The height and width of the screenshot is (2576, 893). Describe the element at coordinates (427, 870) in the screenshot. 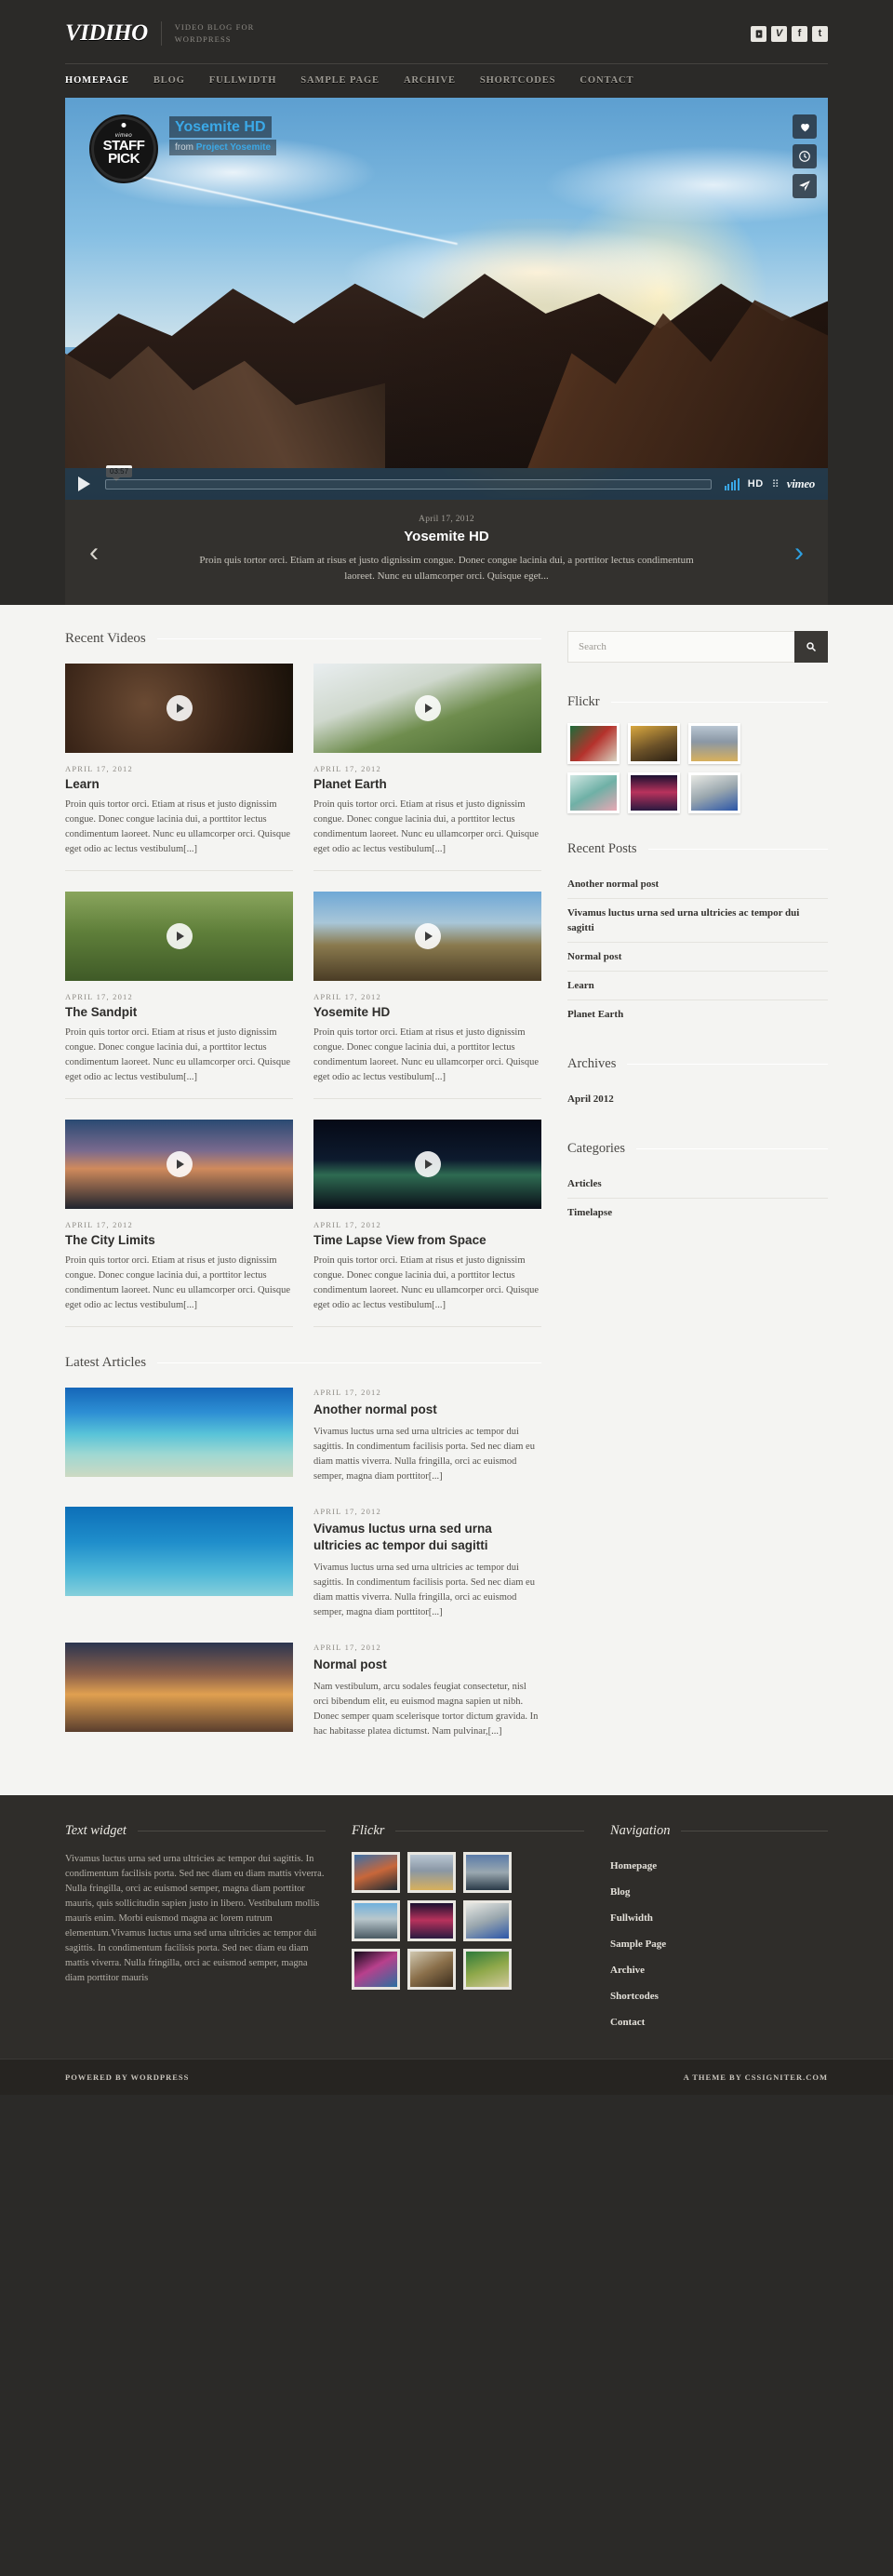

I see `card-divider` at that location.